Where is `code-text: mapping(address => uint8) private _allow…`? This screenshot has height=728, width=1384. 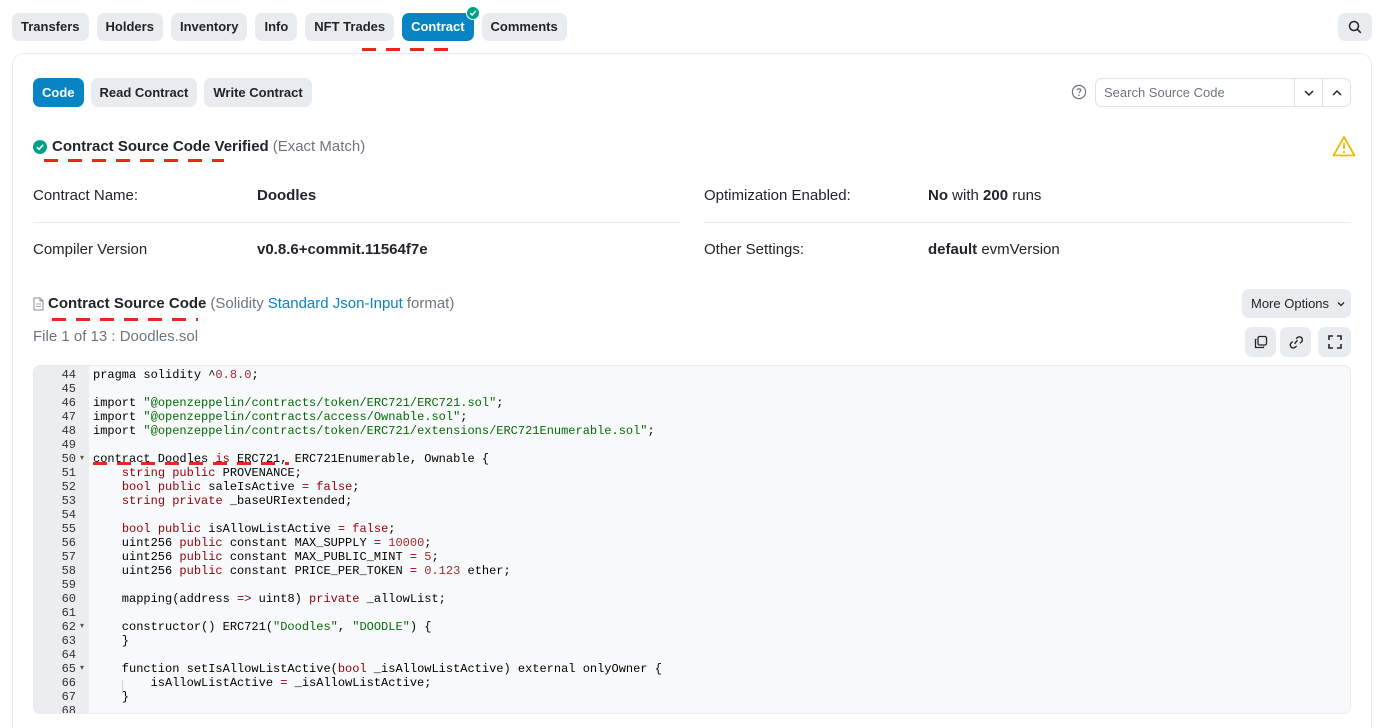
code-text: mapping(address => uint8) private _allow… is located at coordinates (269, 599).